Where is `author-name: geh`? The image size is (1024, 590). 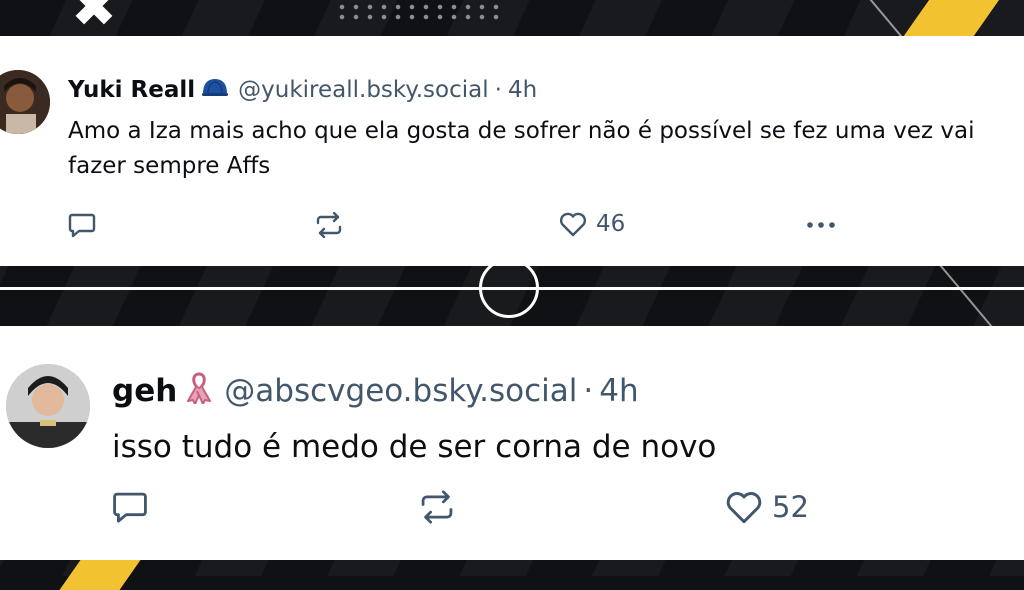
author-name: geh is located at coordinates (144, 391).